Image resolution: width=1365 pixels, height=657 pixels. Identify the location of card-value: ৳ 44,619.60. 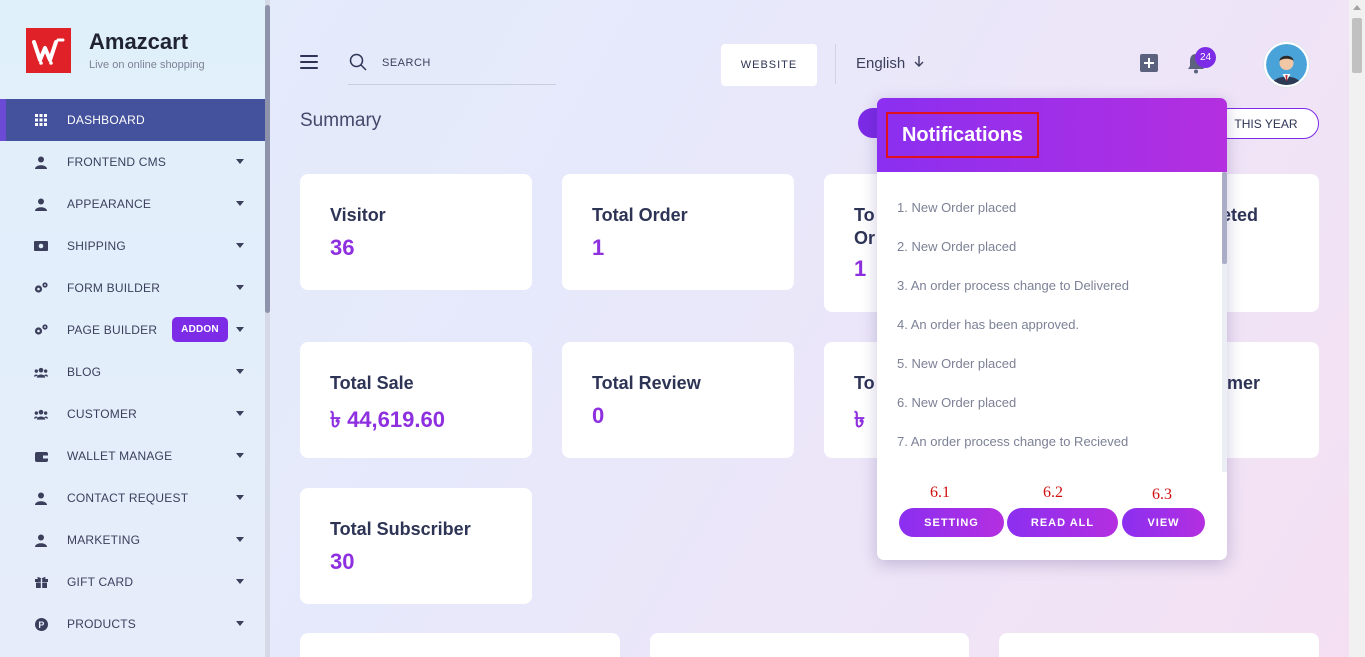
(387, 419).